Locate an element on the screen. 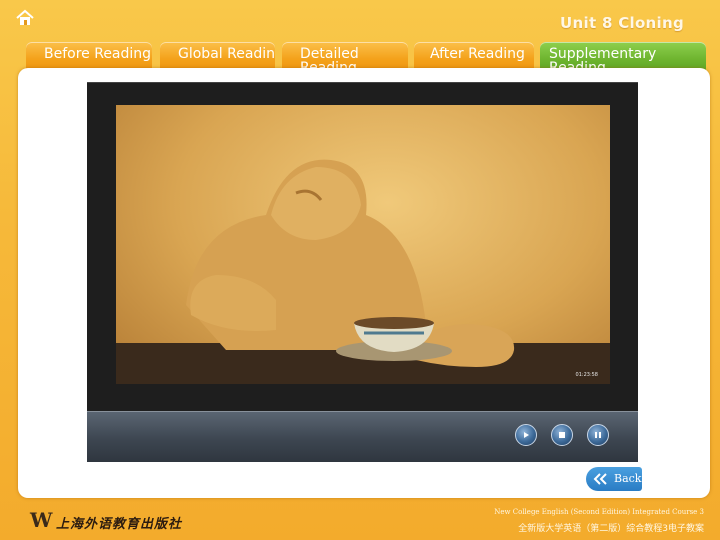 The height and width of the screenshot is (540, 720). unit-title: Unit 8 Cloning is located at coordinates (622, 23).